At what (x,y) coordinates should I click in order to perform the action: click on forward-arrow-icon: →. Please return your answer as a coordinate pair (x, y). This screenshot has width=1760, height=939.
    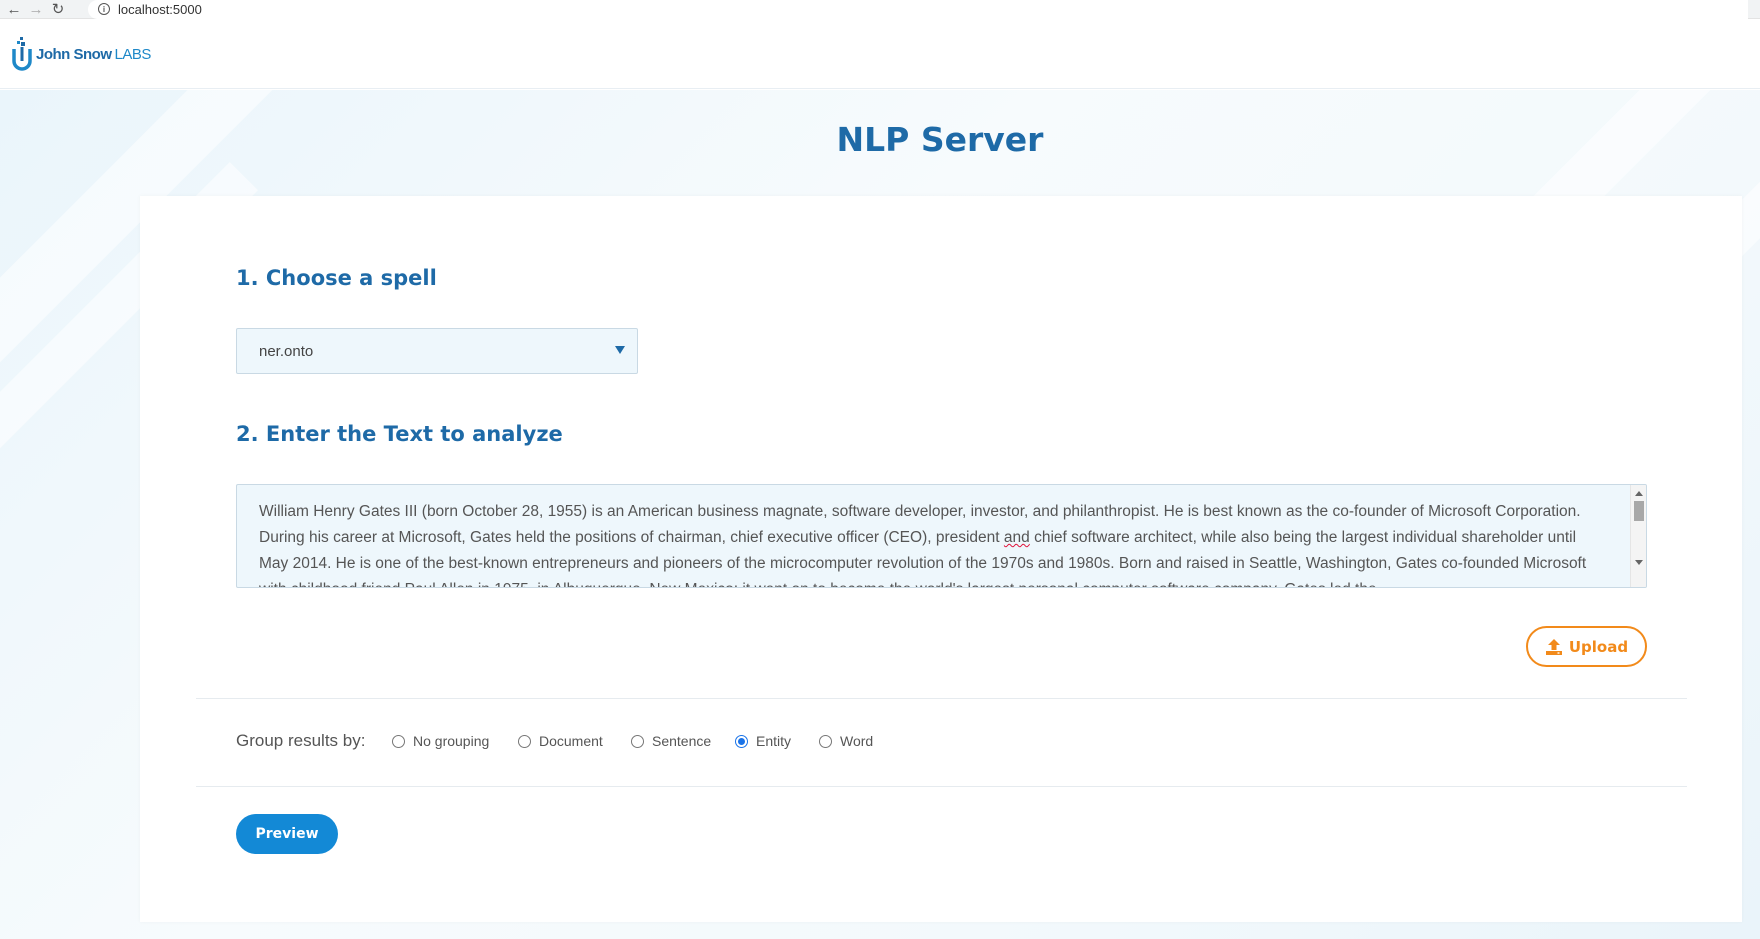
    Looking at the image, I should click on (36, 9).